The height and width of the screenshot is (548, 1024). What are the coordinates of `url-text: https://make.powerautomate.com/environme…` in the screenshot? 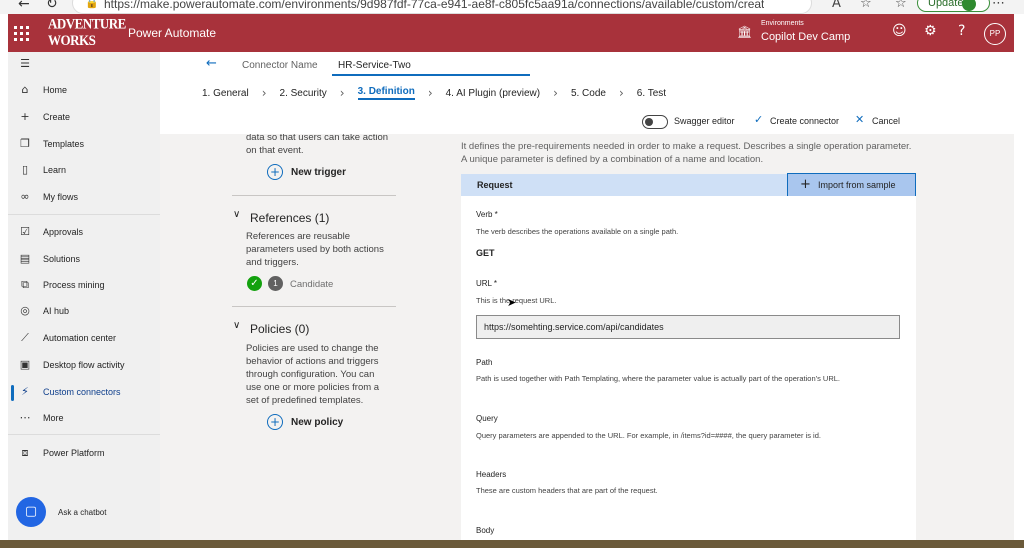 It's located at (434, 5).